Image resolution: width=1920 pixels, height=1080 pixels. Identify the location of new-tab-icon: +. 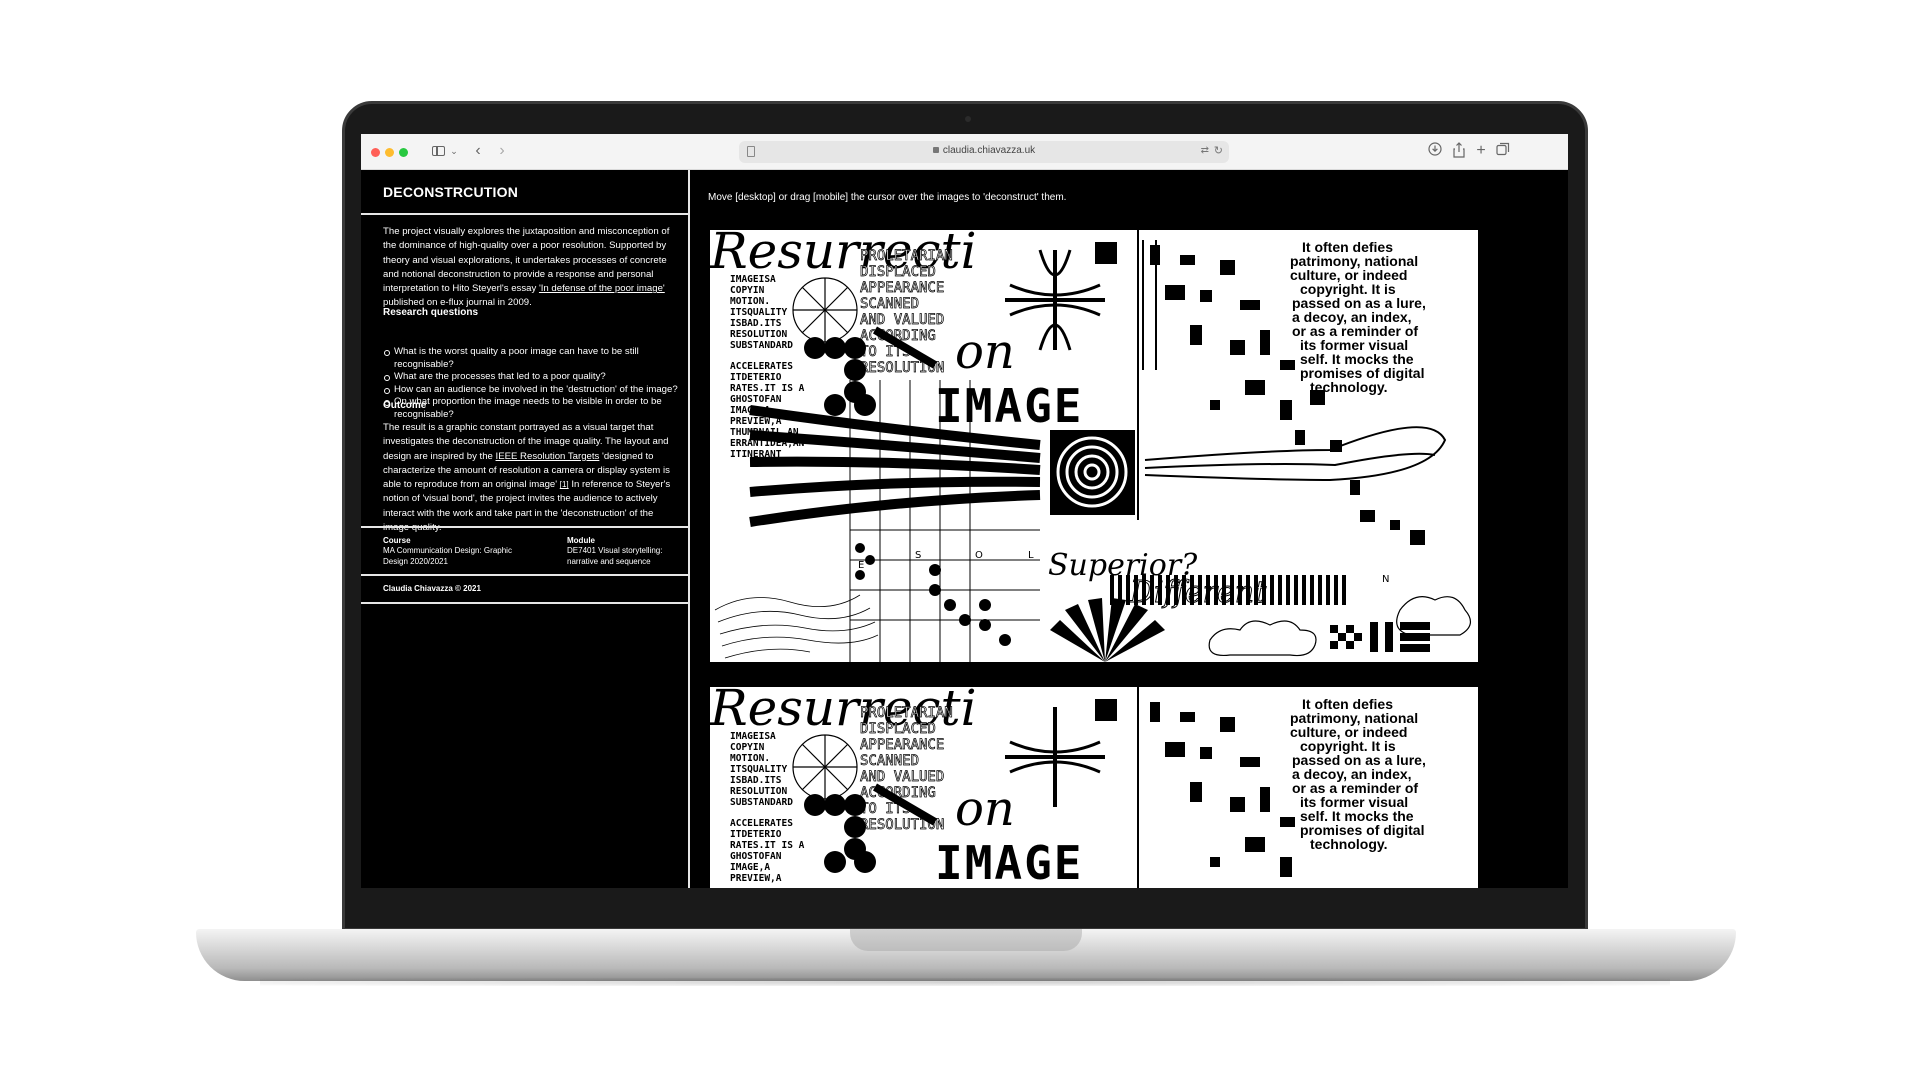
(1481, 151).